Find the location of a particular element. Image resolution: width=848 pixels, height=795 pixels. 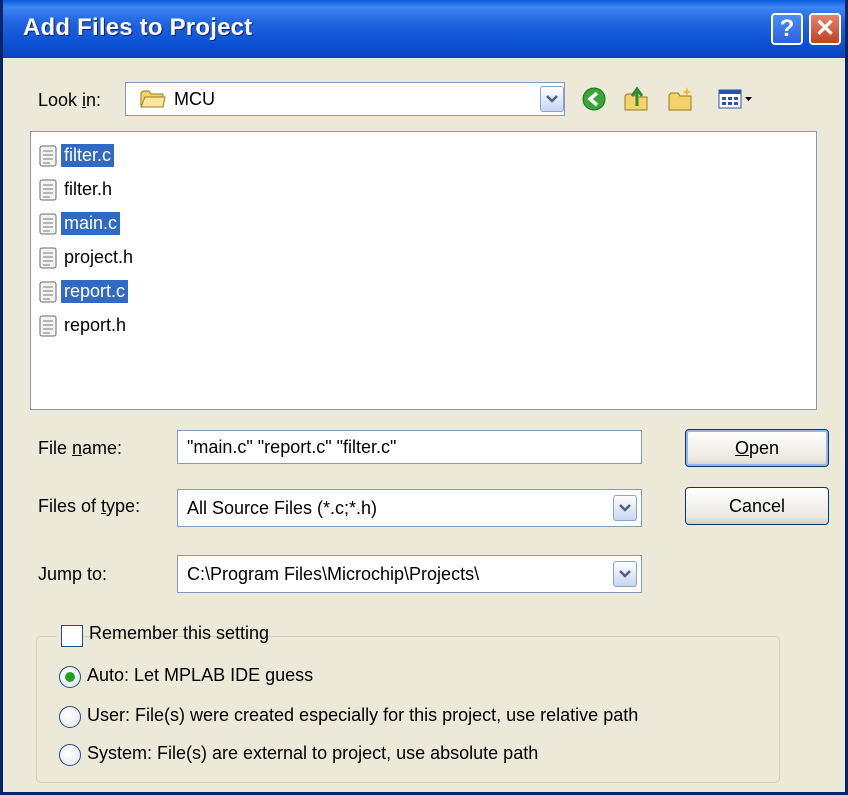

title-bar: Add Files to Project ? ✕ is located at coordinates (424, 29).